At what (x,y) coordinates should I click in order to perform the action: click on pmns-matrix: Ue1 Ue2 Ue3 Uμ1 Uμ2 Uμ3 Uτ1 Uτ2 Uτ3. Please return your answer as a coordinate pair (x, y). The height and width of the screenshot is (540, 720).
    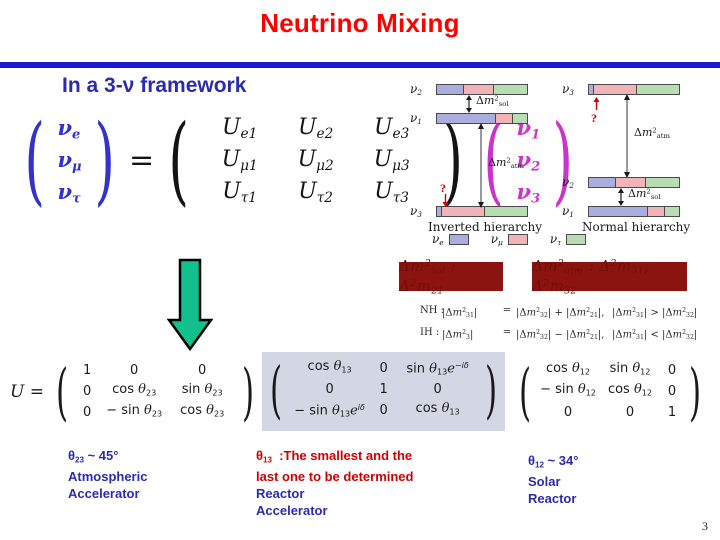
    Looking at the image, I should click on (316, 160).